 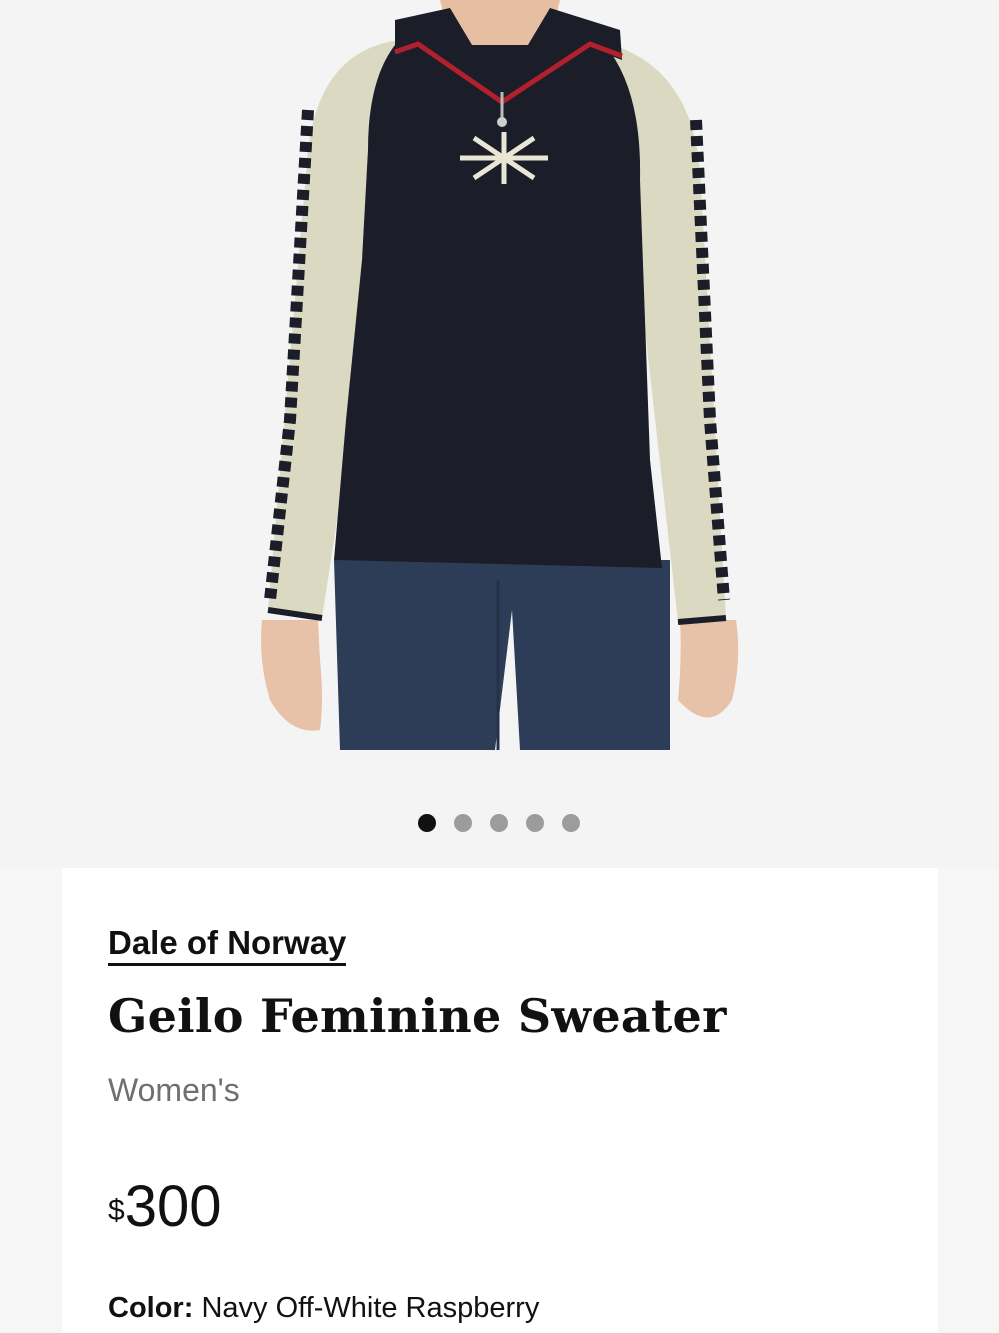 I want to click on product-title: Geilo Feminine Sweater, so click(x=417, y=1016).